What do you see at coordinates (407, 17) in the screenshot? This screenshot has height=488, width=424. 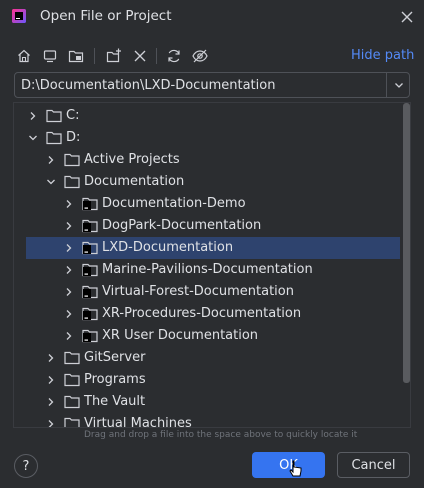 I see `close-icon` at bounding box center [407, 17].